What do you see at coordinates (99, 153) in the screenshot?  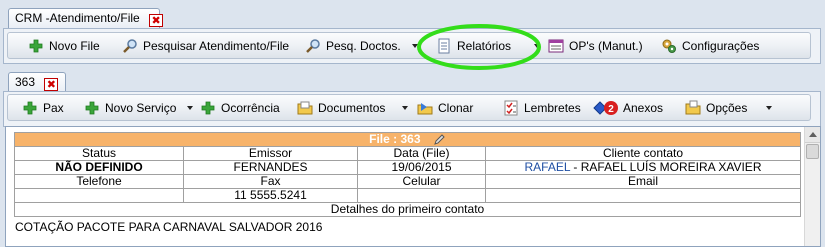 I see `header-status: Status` at bounding box center [99, 153].